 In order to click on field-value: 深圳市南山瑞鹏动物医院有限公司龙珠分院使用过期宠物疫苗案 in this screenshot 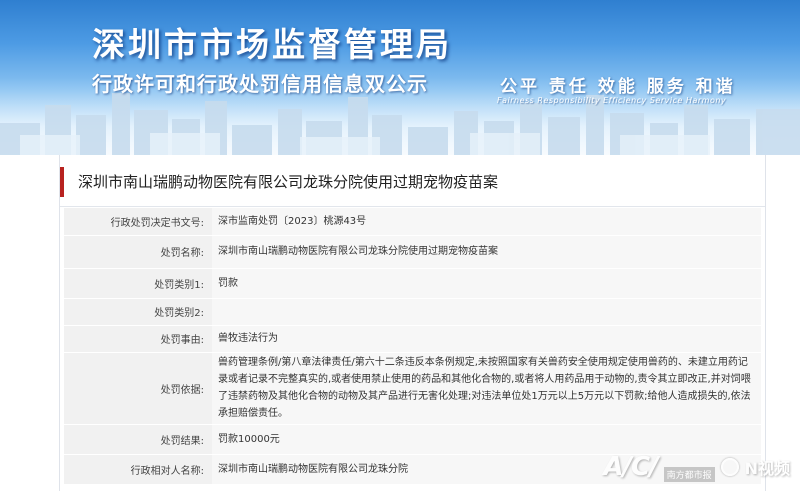, I will do `click(486, 252)`.